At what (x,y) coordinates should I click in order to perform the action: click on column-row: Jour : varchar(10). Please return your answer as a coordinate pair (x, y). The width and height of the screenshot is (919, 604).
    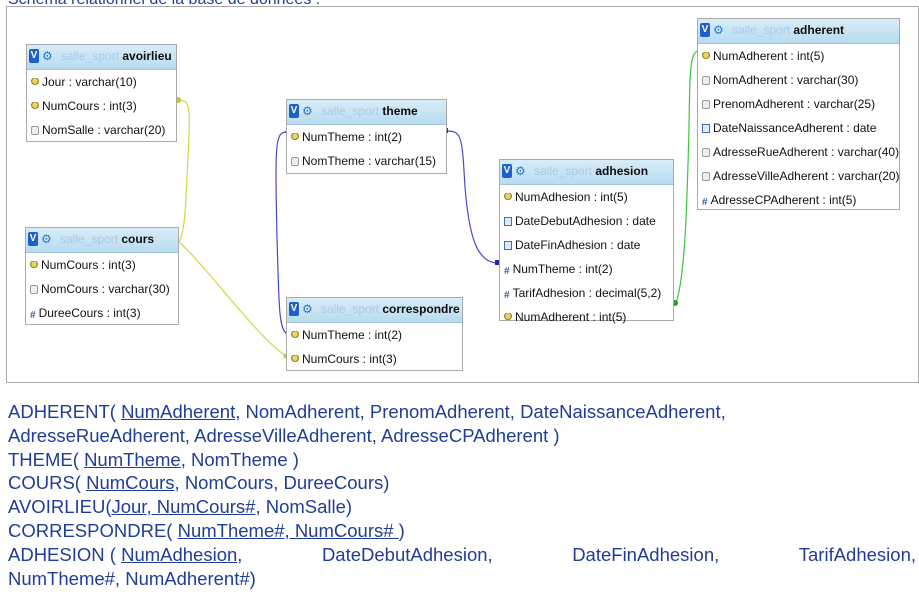
    Looking at the image, I should click on (101, 82).